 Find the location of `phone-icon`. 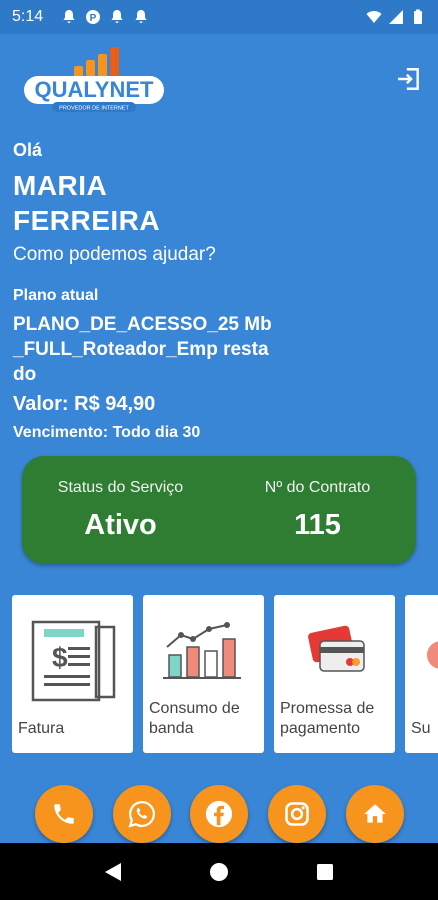

phone-icon is located at coordinates (64, 814).